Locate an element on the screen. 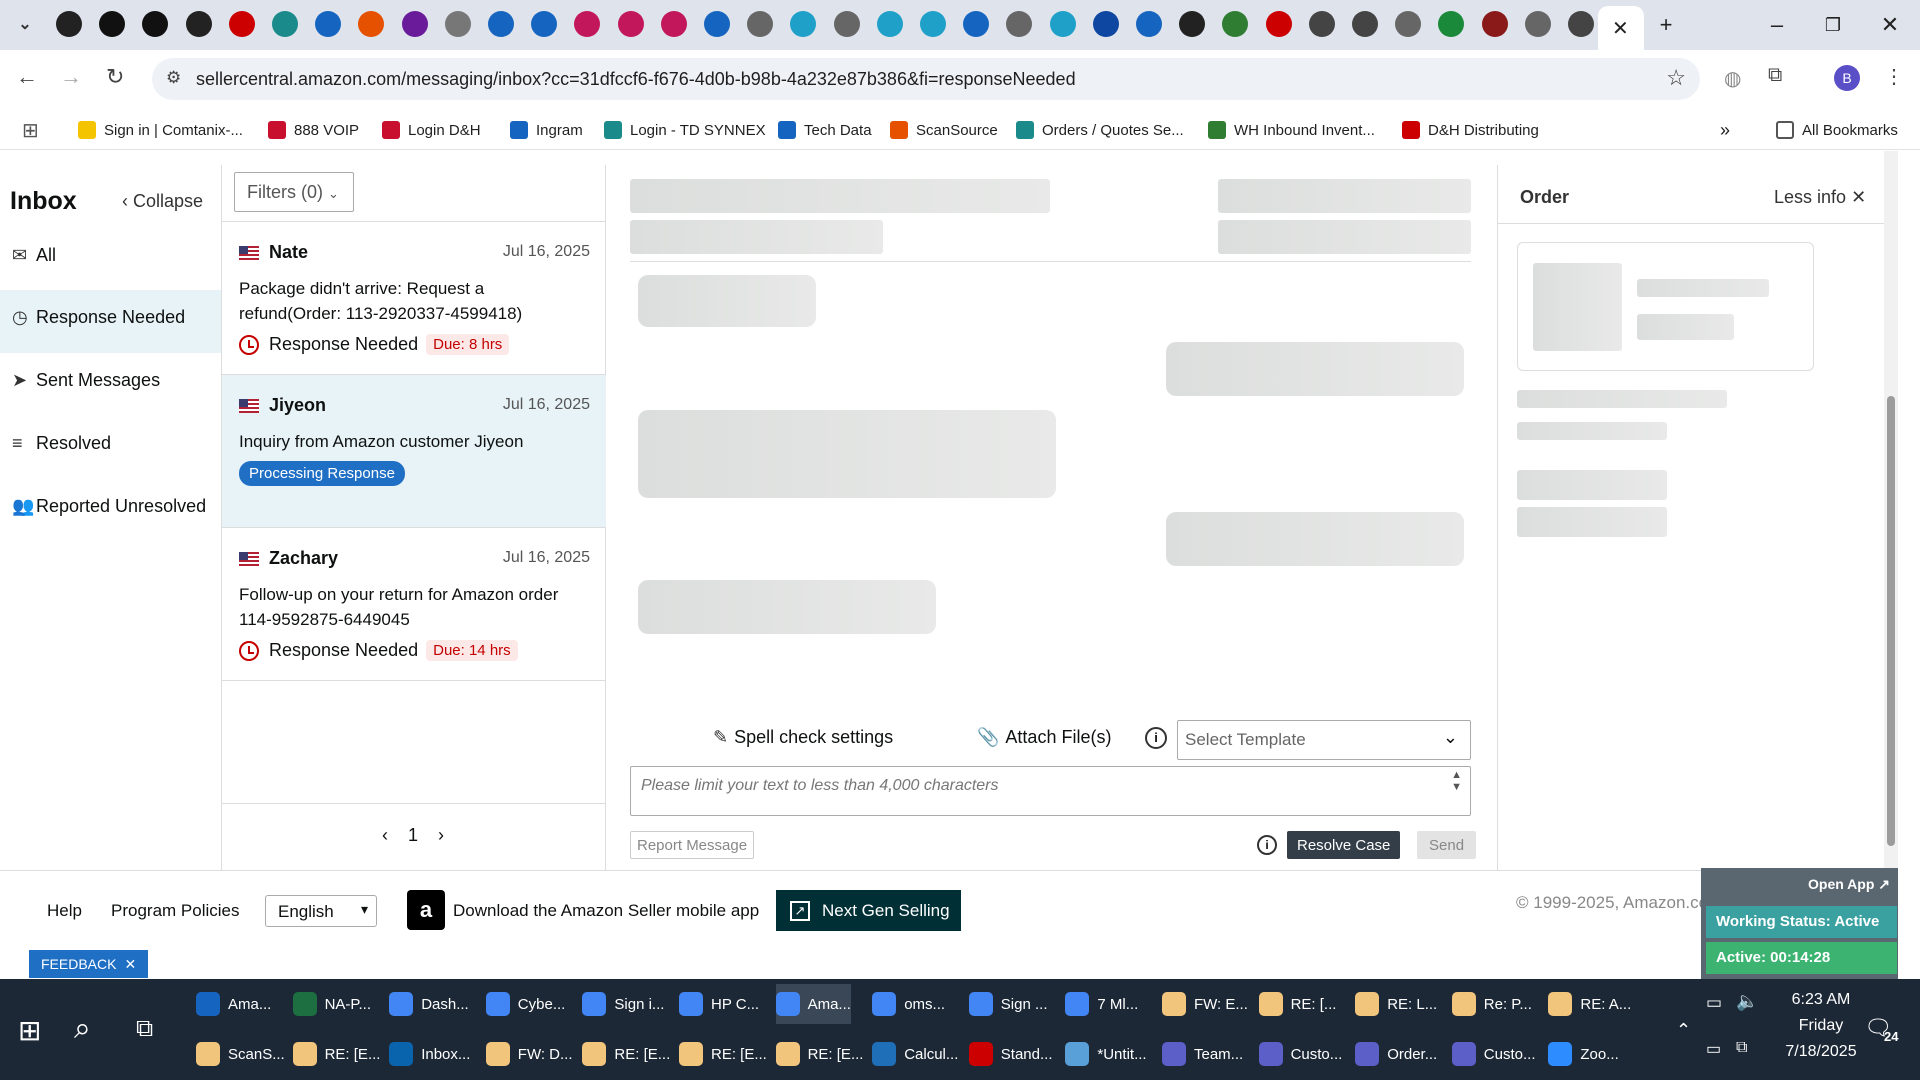 The image size is (1920, 1080). bookmark-item: Login - TD SYNNEX is located at coordinates (685, 130).